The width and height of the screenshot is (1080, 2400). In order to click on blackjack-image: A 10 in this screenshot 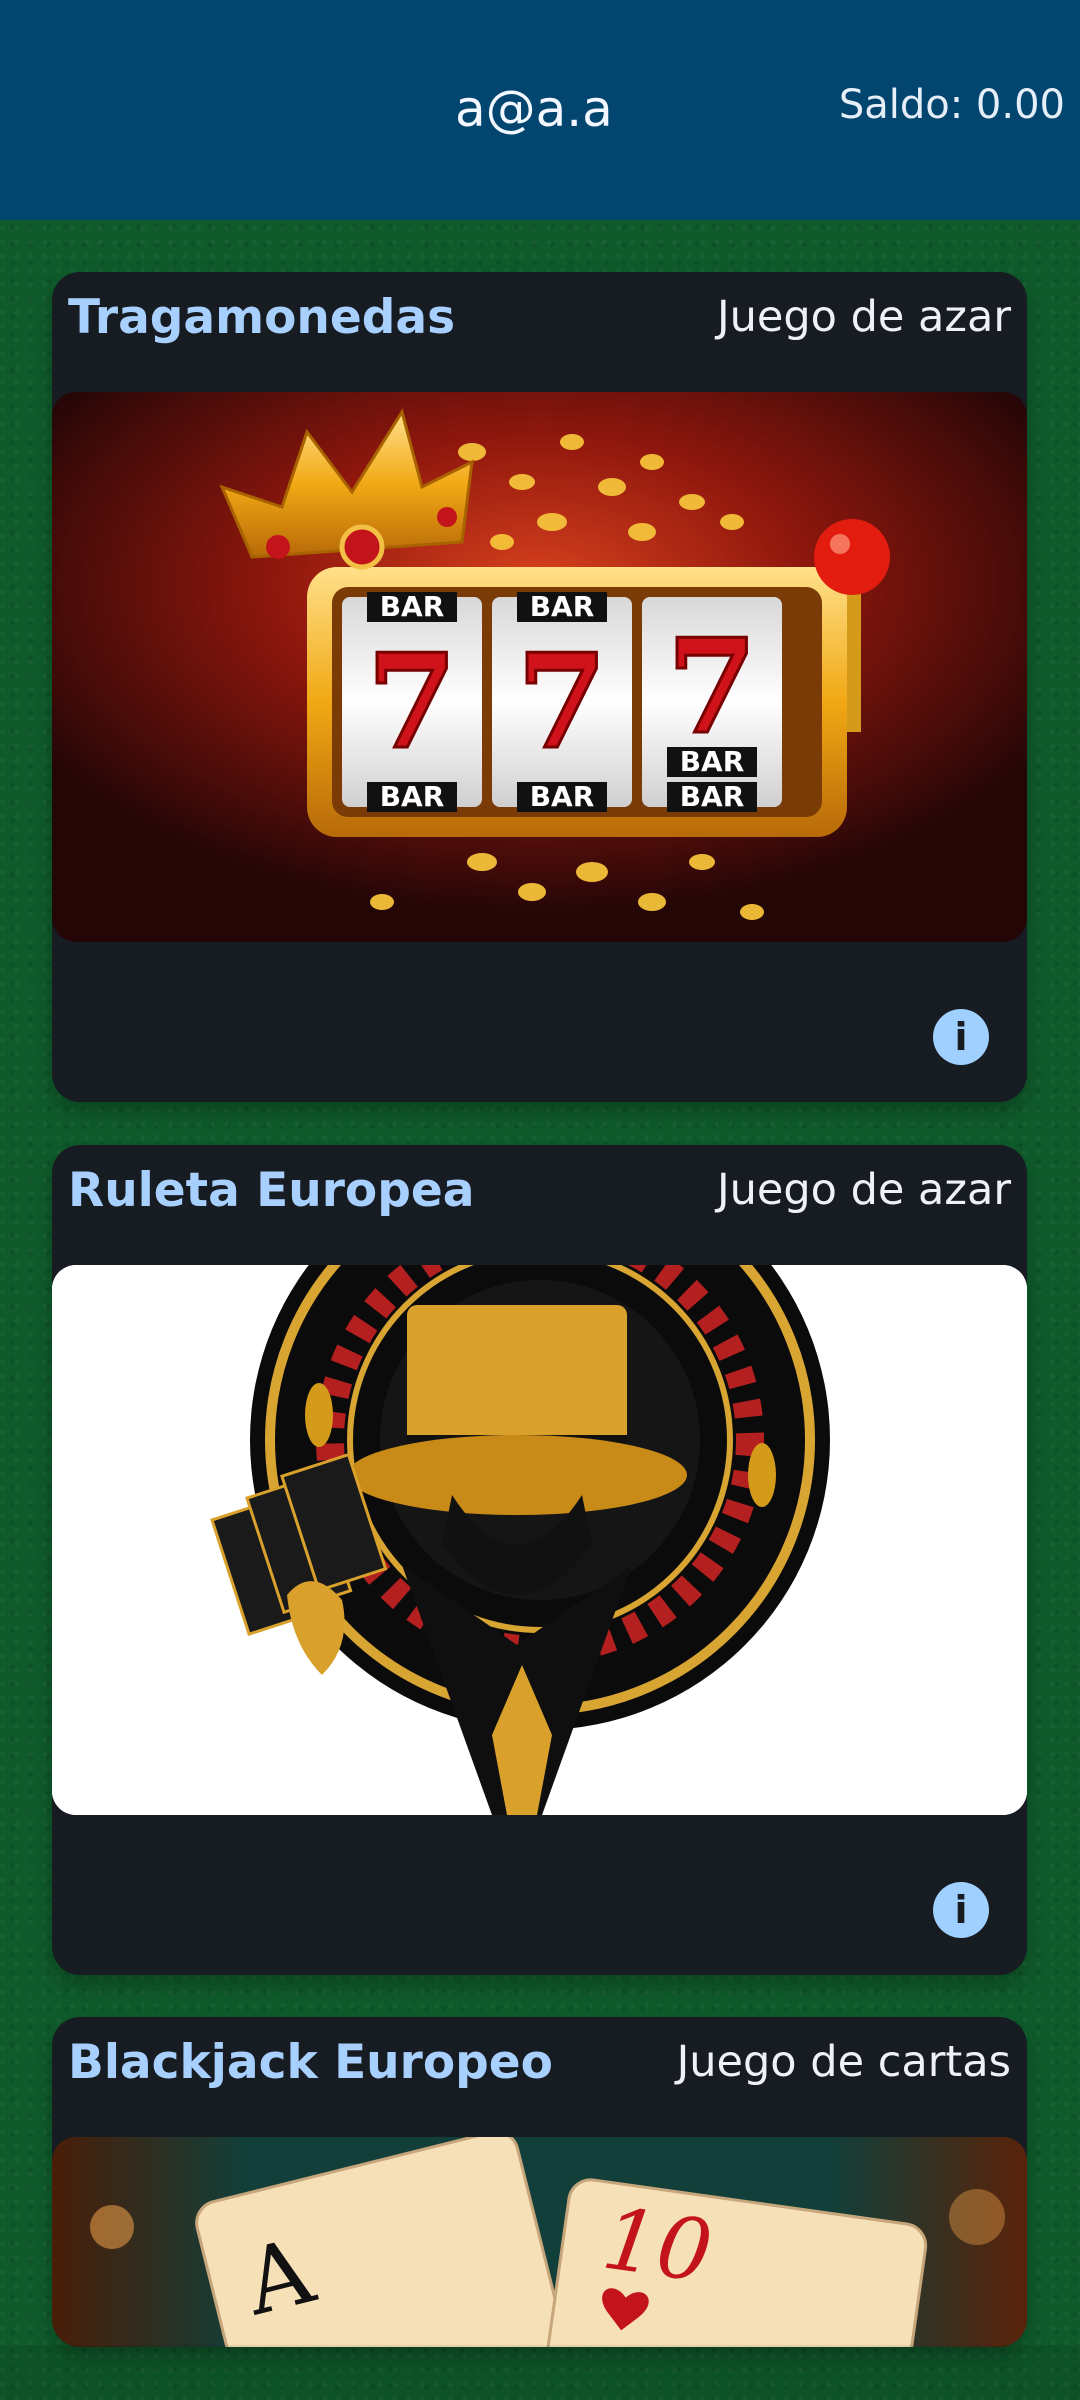, I will do `click(539, 2242)`.